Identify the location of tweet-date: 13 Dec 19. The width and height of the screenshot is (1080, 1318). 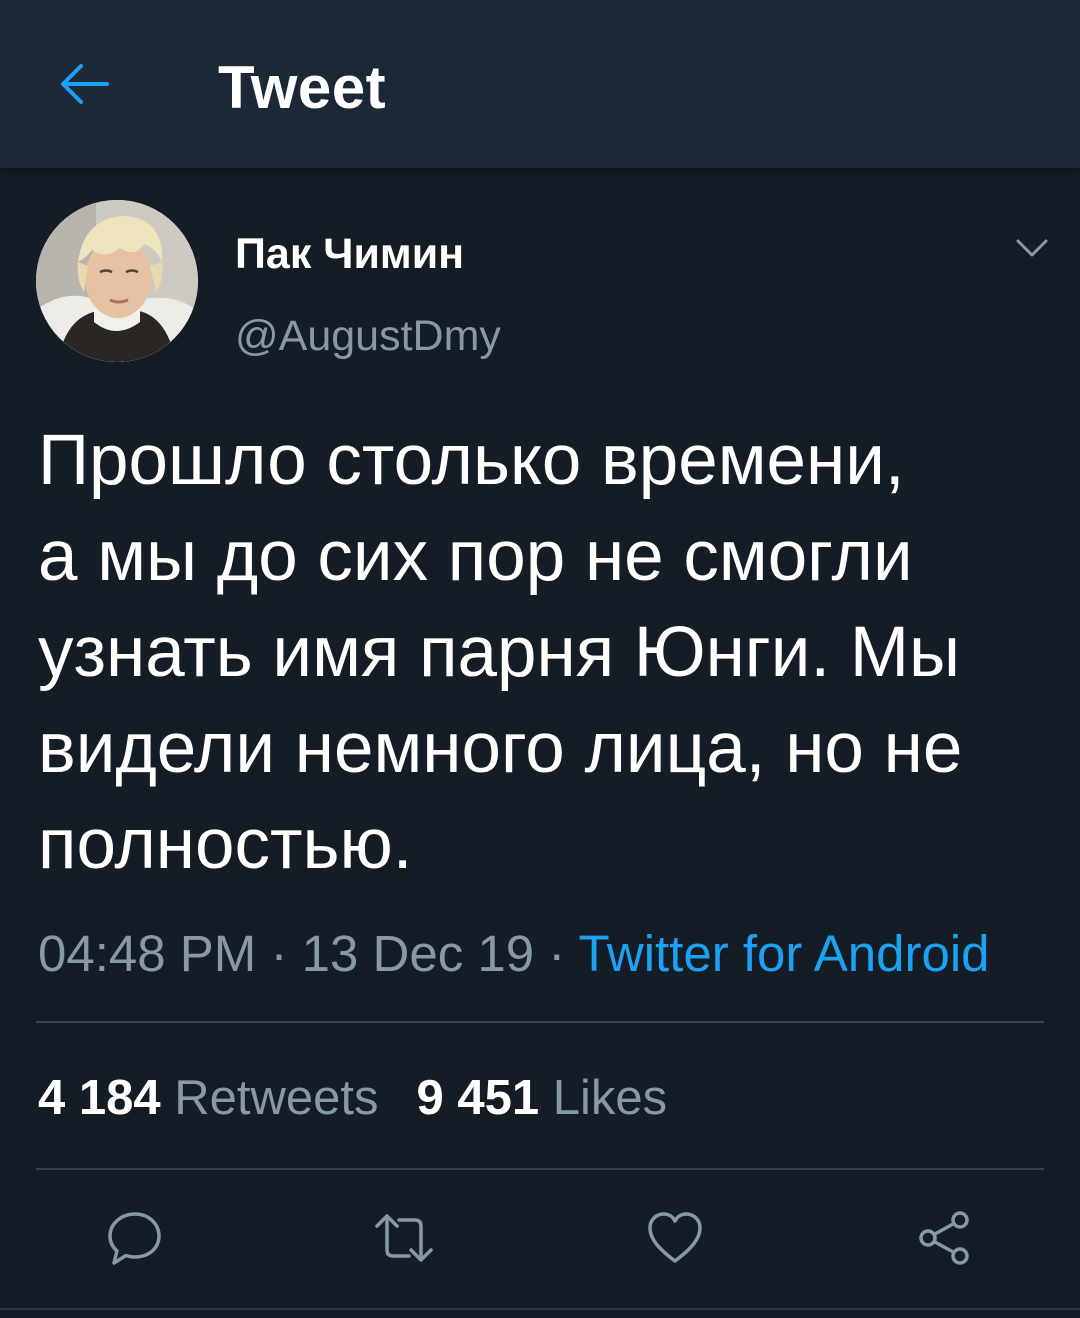
(418, 953).